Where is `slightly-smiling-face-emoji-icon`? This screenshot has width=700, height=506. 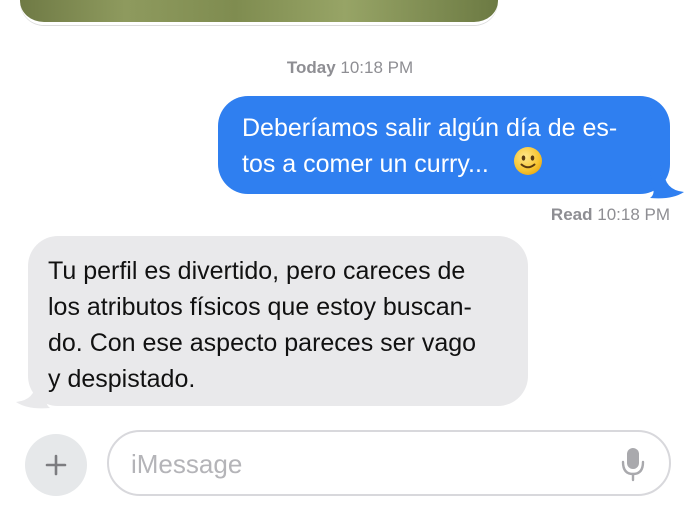 slightly-smiling-face-emoji-icon is located at coordinates (528, 161).